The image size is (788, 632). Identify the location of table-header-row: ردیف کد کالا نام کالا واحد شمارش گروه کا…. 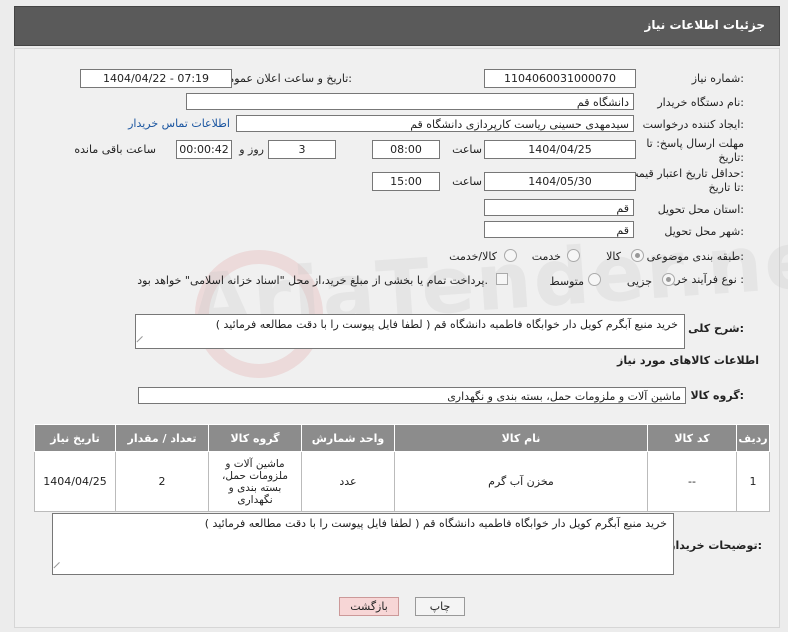
(402, 438).